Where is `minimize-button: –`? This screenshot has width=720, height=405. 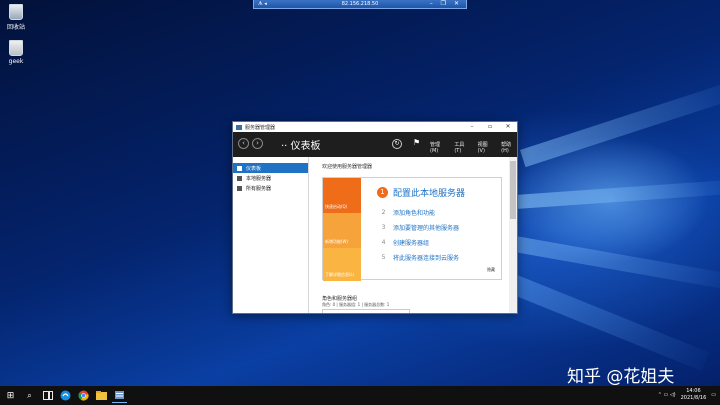
minimize-button: – is located at coordinates (472, 127).